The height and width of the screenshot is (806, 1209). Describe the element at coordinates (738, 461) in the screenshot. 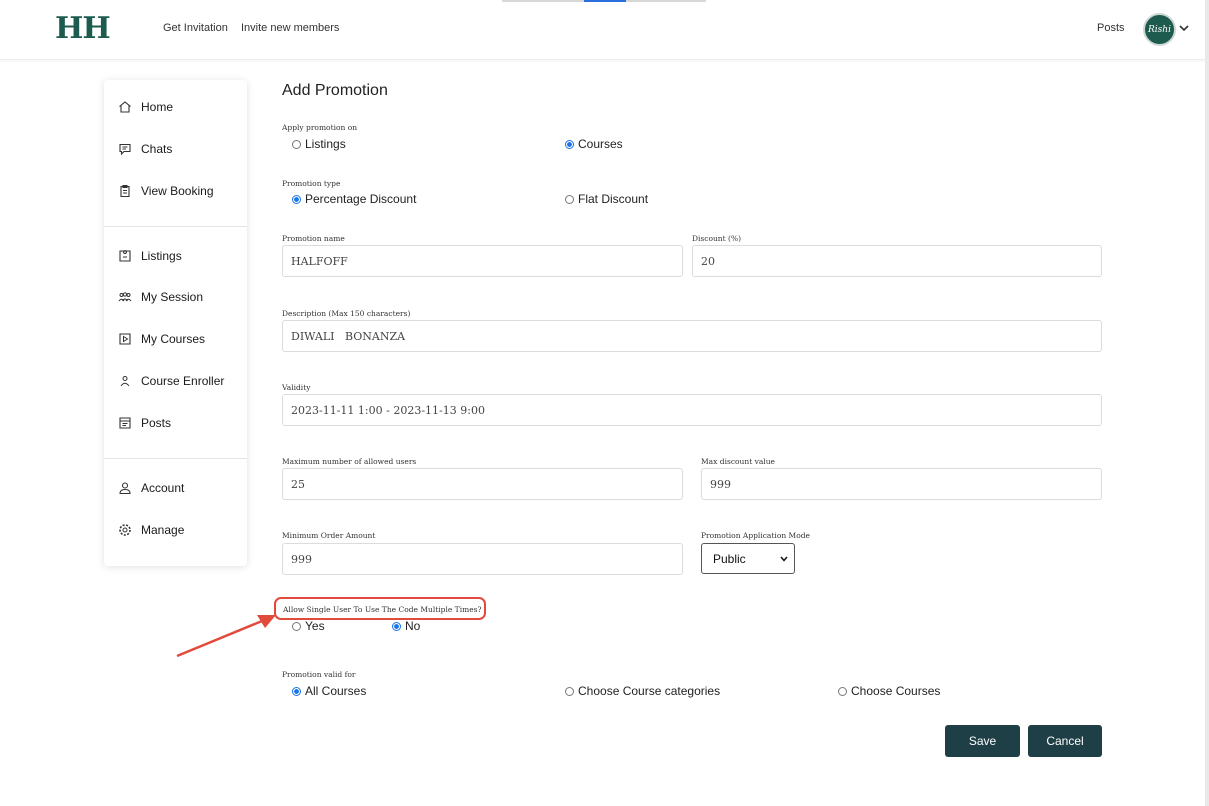

I see `max-discount-label: Max discount value` at that location.